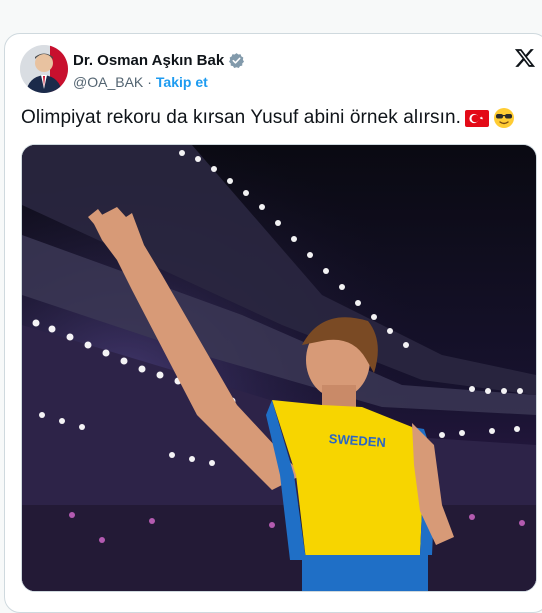  What do you see at coordinates (182, 82) in the screenshot?
I see `follow-button: Takip et` at bounding box center [182, 82].